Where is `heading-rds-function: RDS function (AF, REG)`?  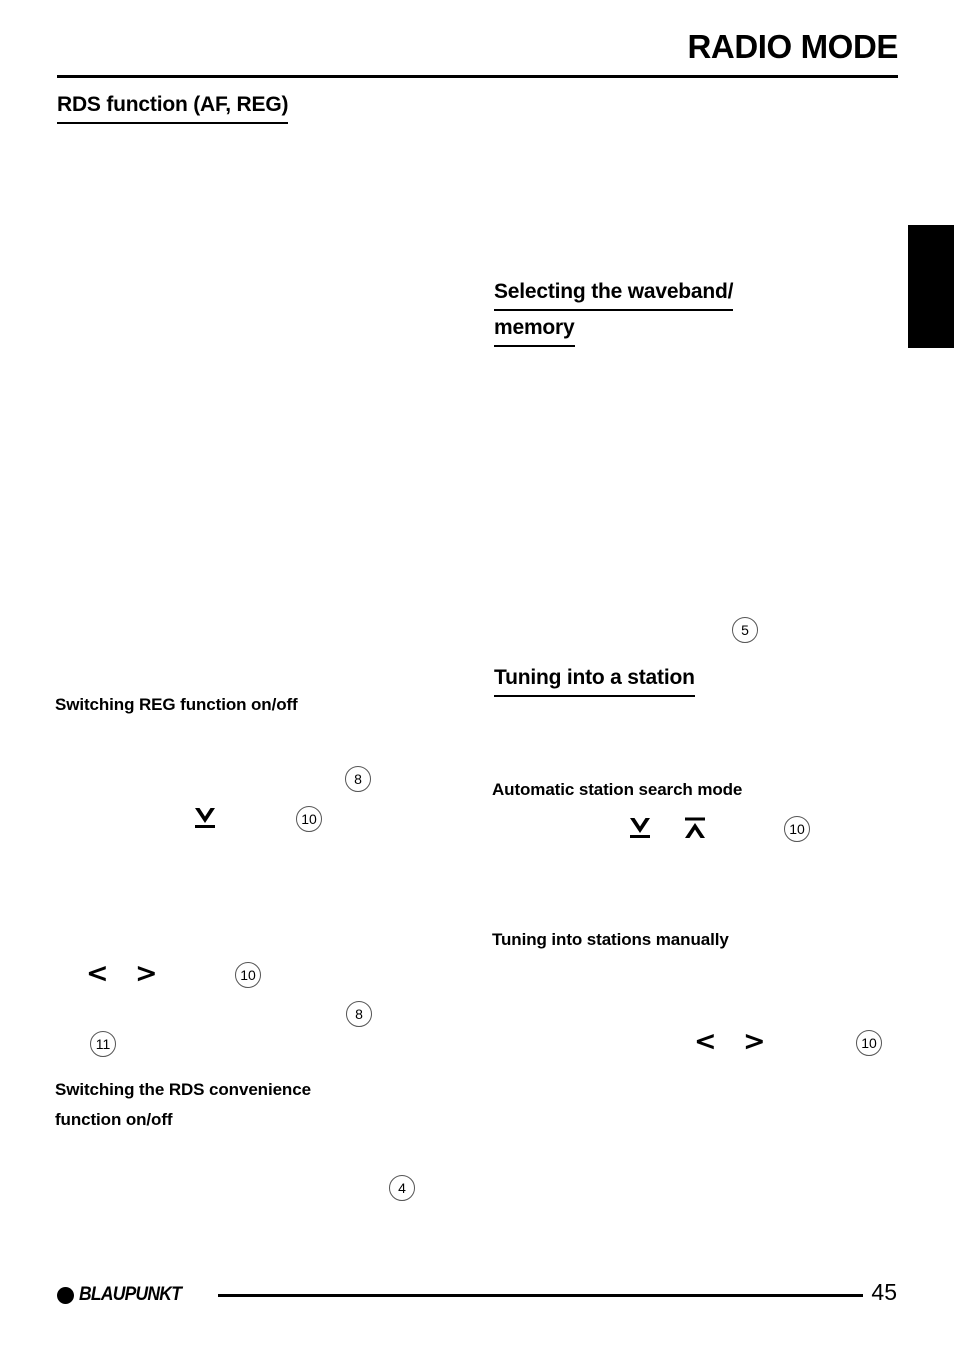 heading-rds-function: RDS function (AF, REG) is located at coordinates (172, 106).